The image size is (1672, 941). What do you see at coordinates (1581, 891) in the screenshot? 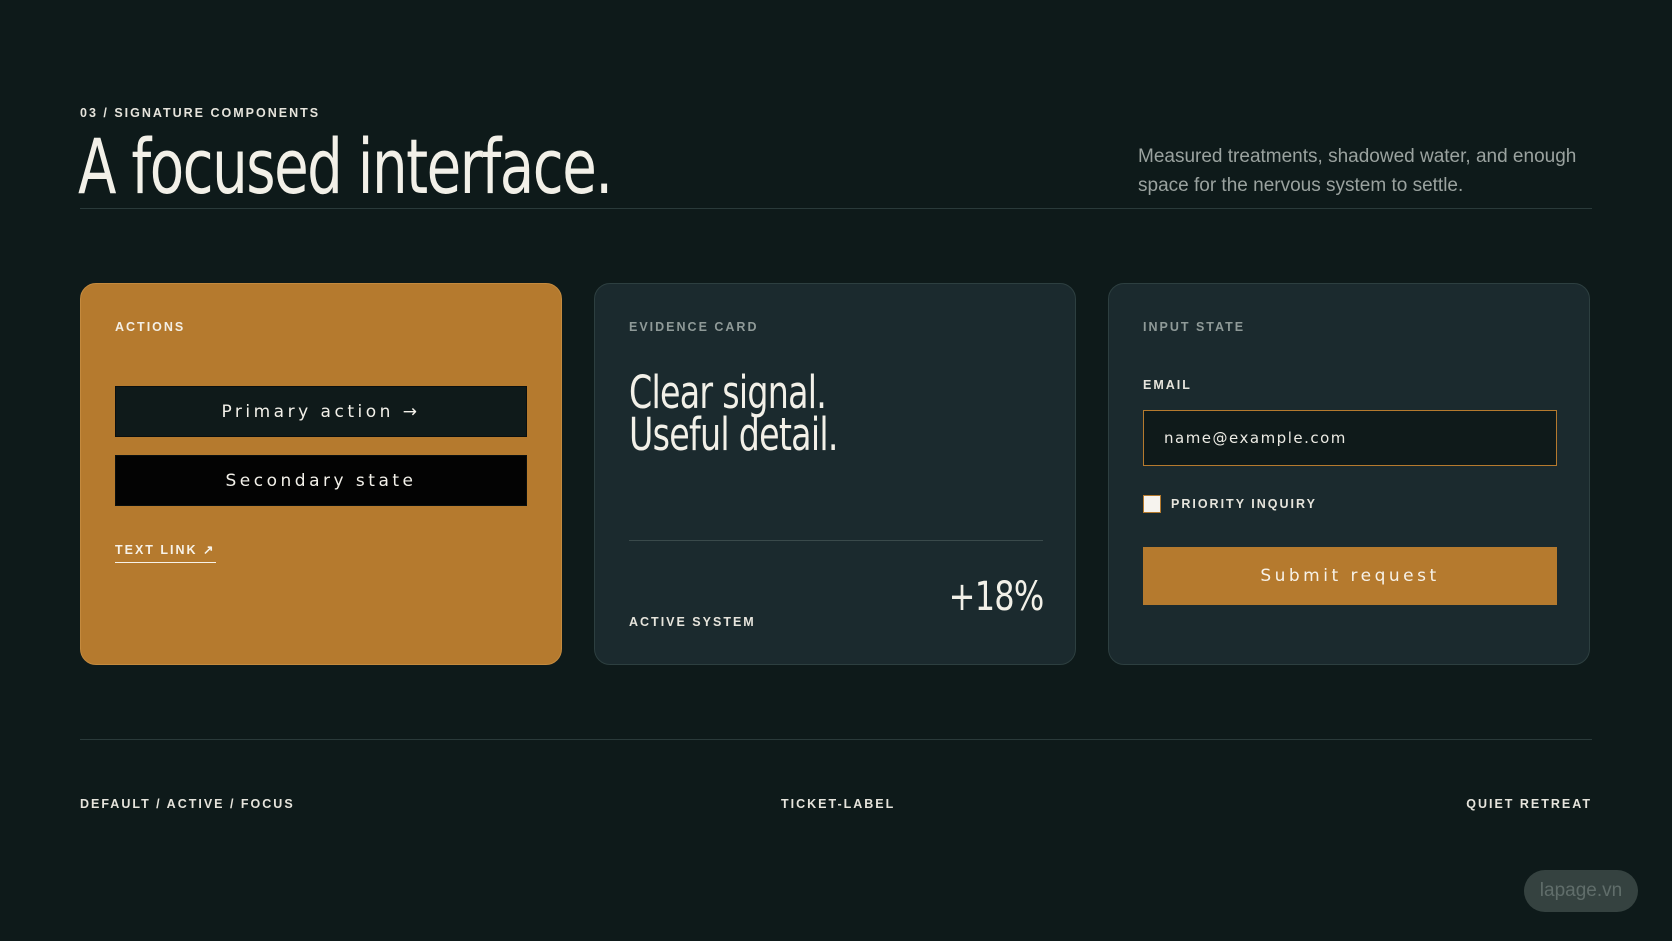
I see `watermark-badge: lapage.vn` at bounding box center [1581, 891].